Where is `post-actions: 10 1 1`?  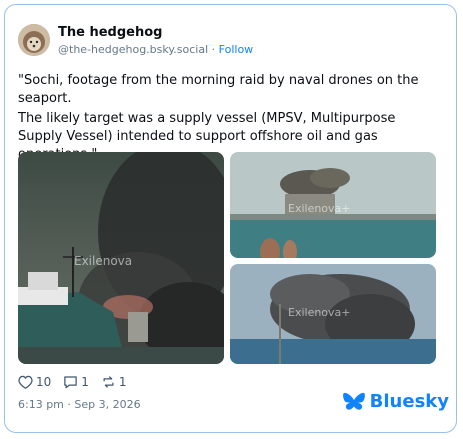 post-actions: 10 1 1 is located at coordinates (78, 382).